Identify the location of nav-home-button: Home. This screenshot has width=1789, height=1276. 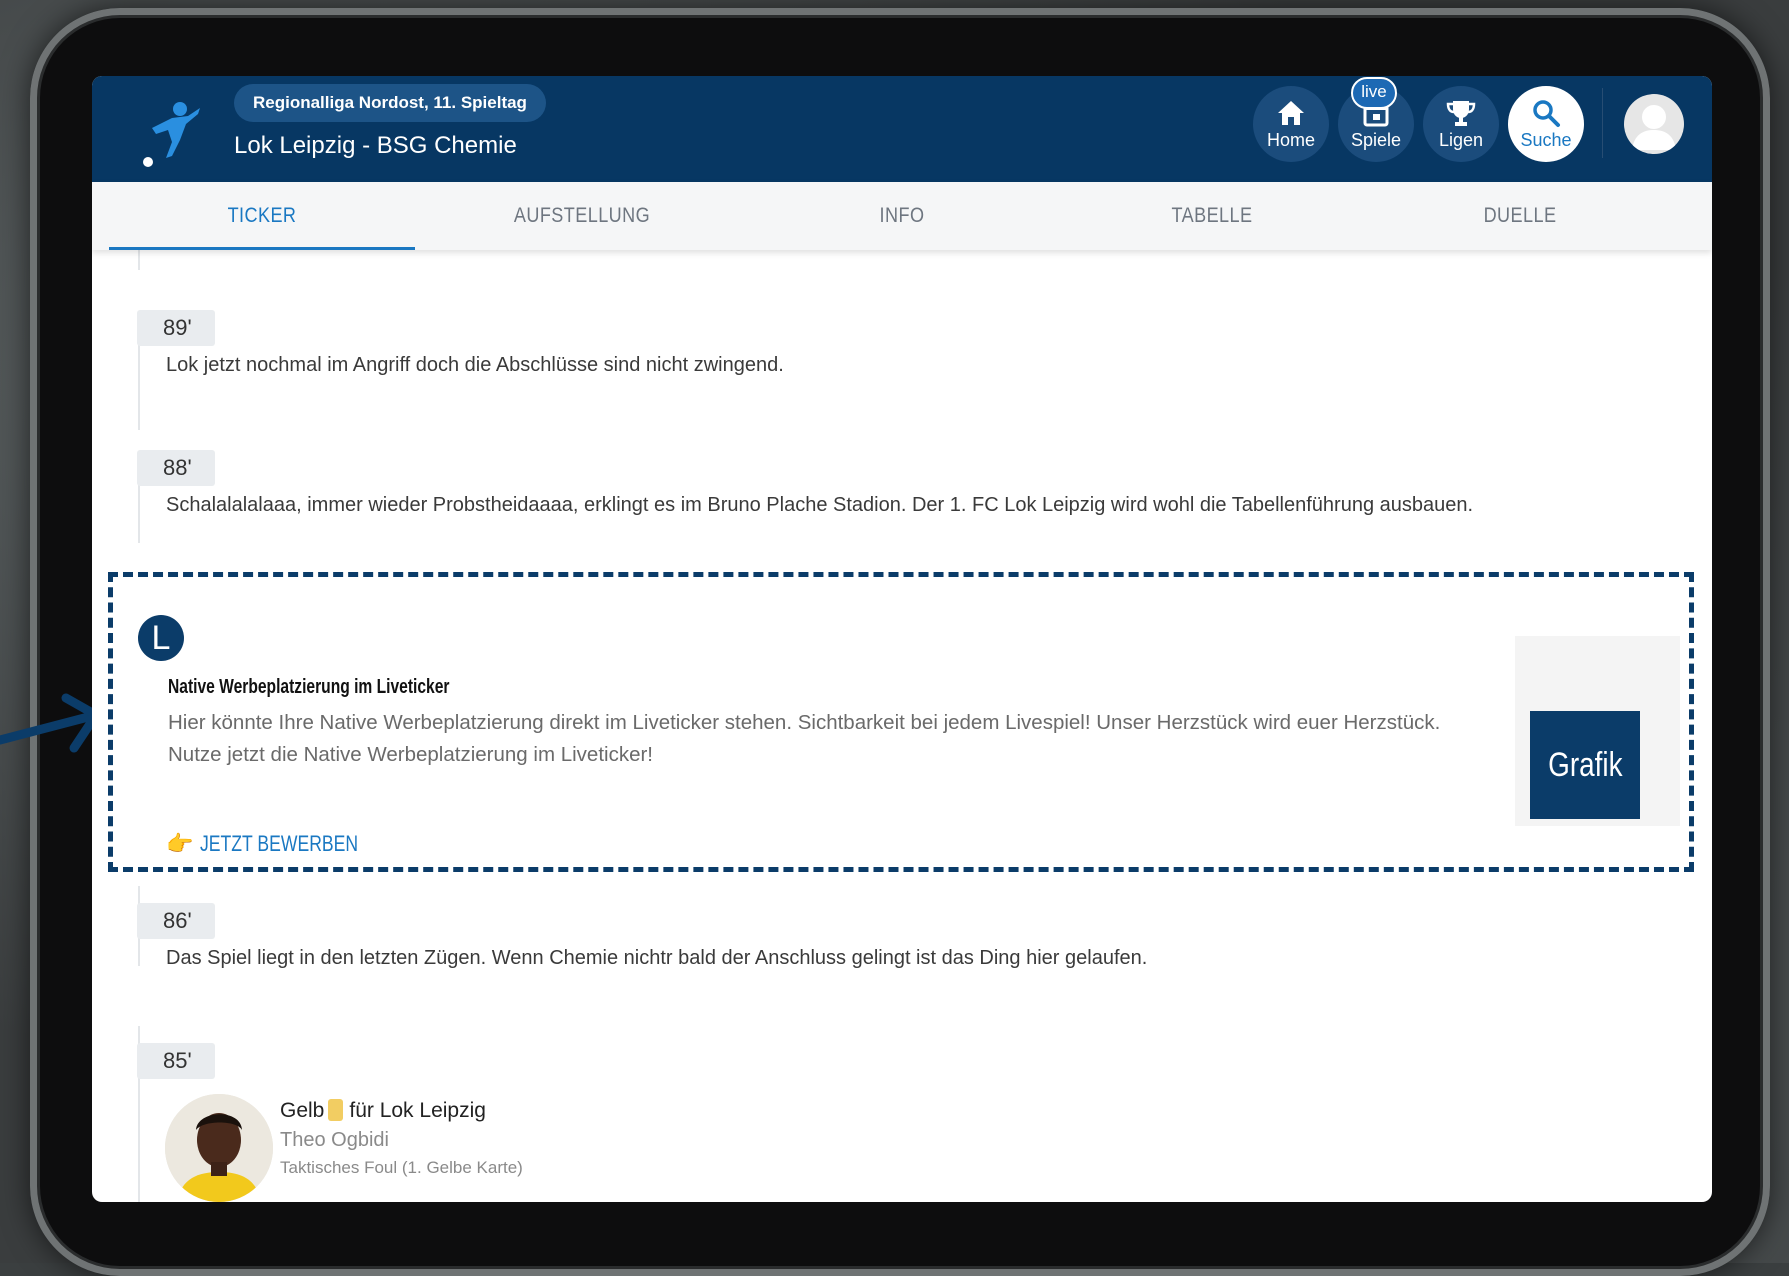
(1291, 124).